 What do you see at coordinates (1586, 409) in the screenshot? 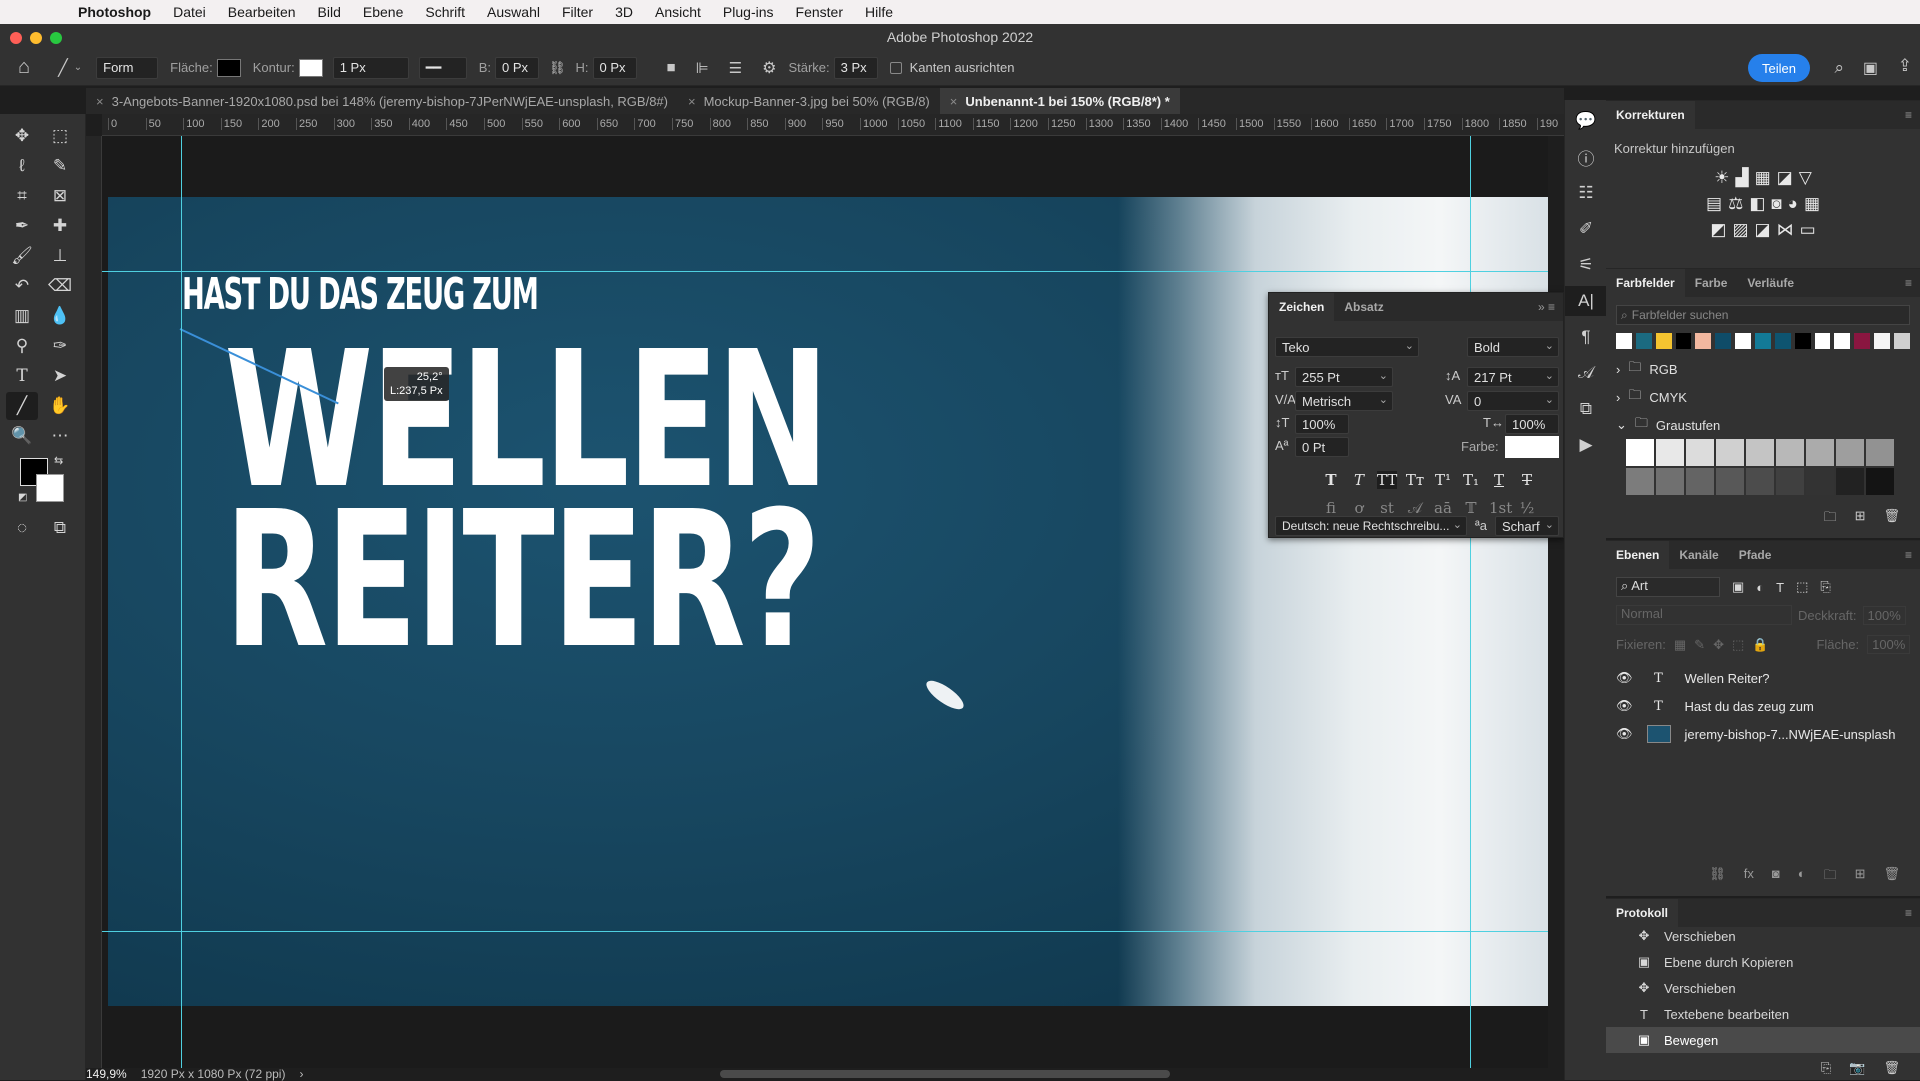
I see `layer-comps-icon: ⧉` at bounding box center [1586, 409].